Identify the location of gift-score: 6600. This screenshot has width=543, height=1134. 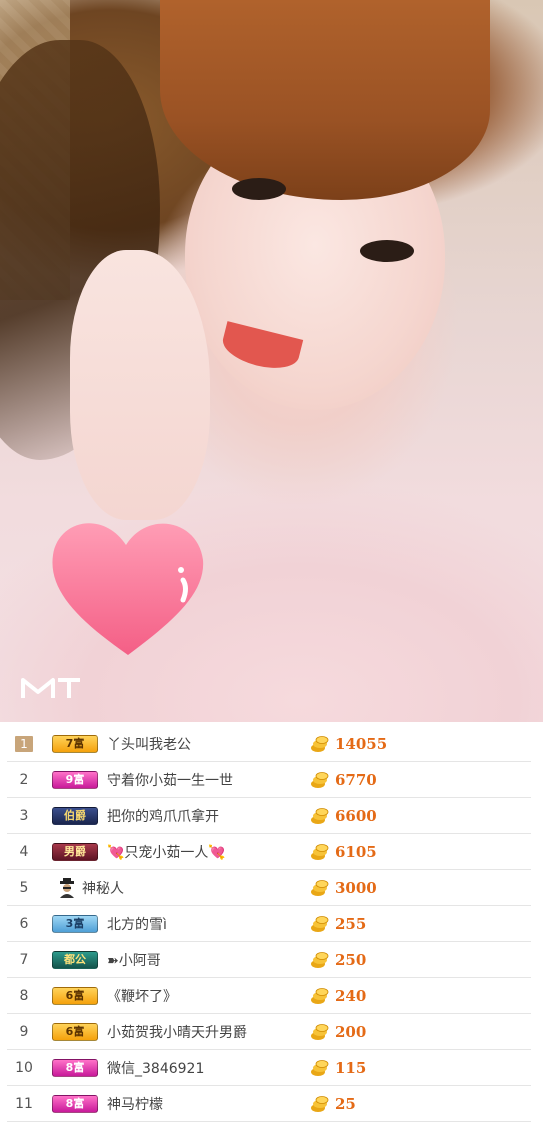
(356, 815).